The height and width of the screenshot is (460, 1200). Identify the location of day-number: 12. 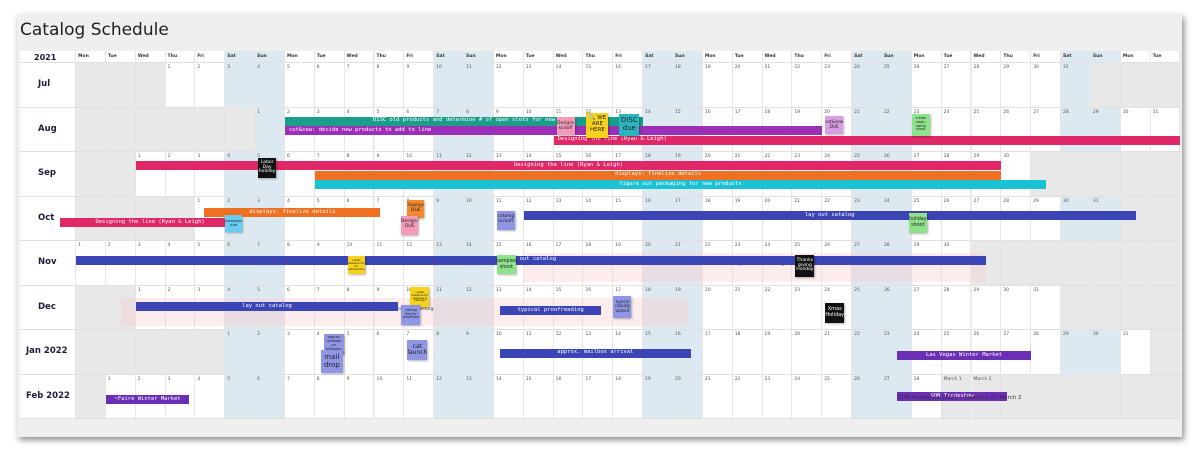
(498, 67).